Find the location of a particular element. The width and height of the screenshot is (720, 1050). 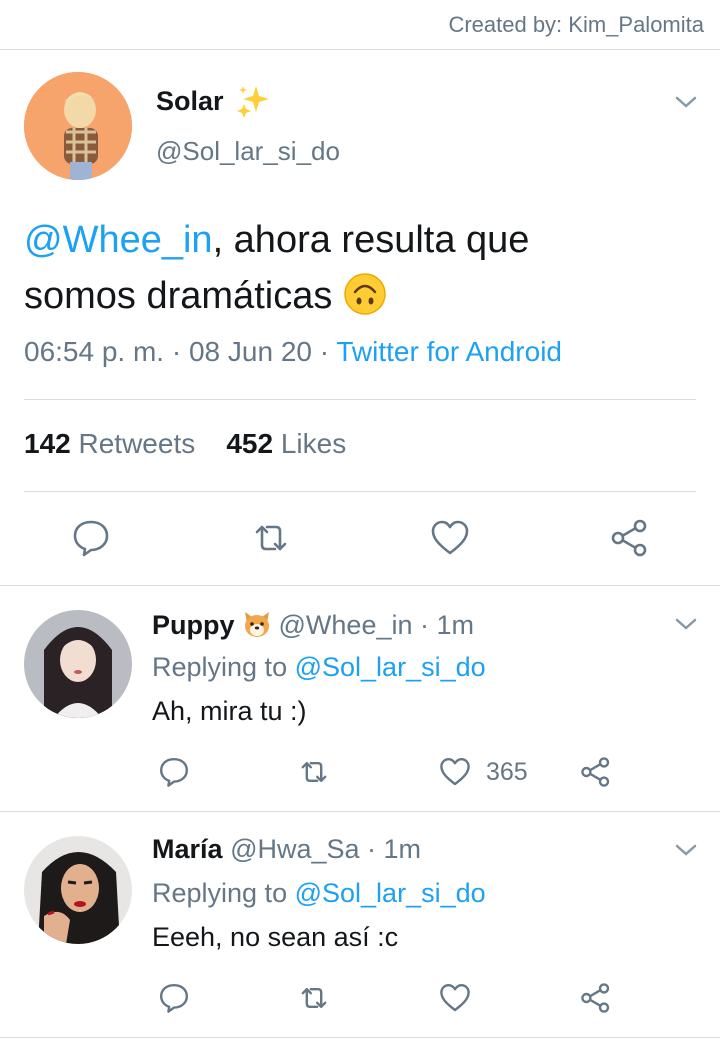

reply-text: Eeeh, no sean así :c is located at coordinates (275, 937).